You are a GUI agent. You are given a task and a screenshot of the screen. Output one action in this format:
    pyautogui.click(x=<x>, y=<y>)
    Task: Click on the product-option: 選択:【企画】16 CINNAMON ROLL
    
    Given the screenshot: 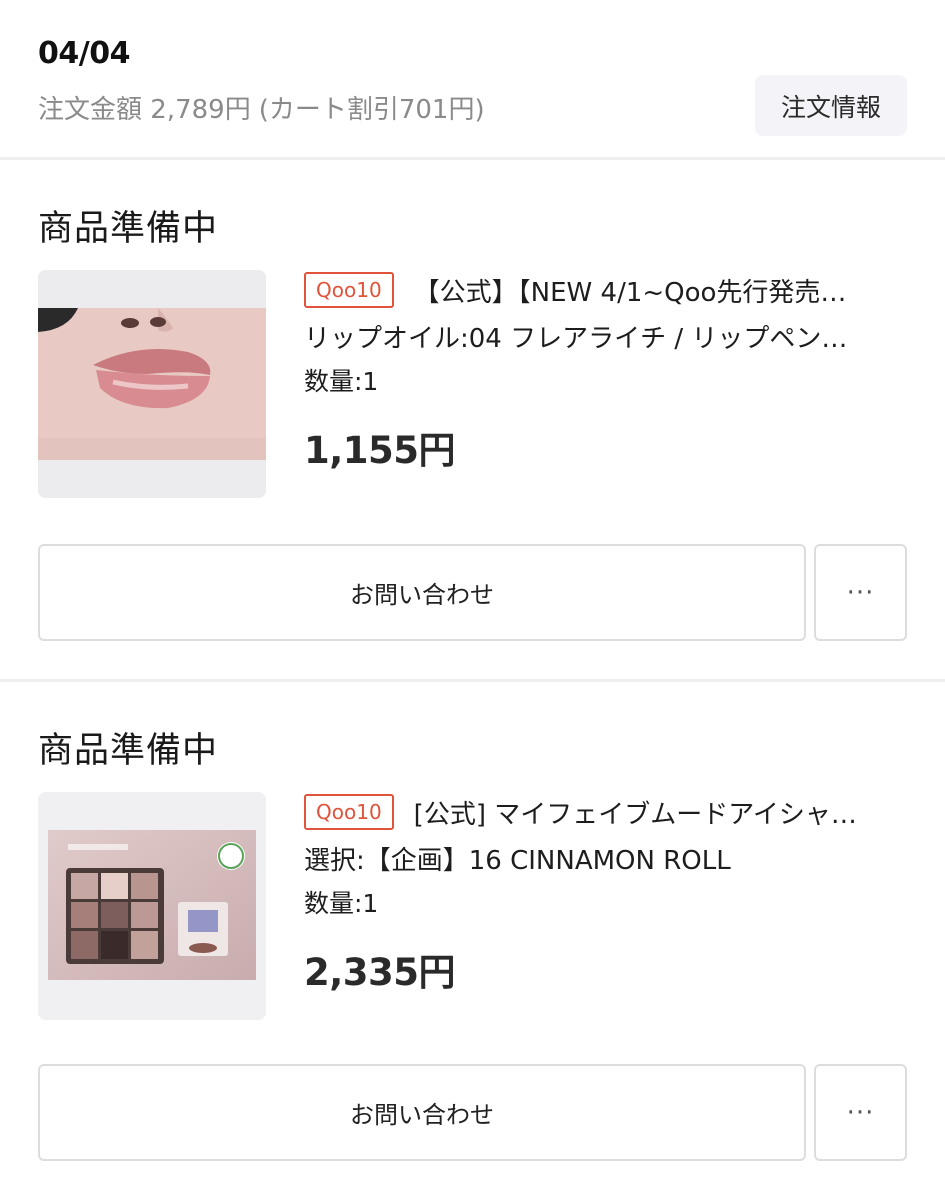 What is the action you would take?
    pyautogui.click(x=517, y=861)
    